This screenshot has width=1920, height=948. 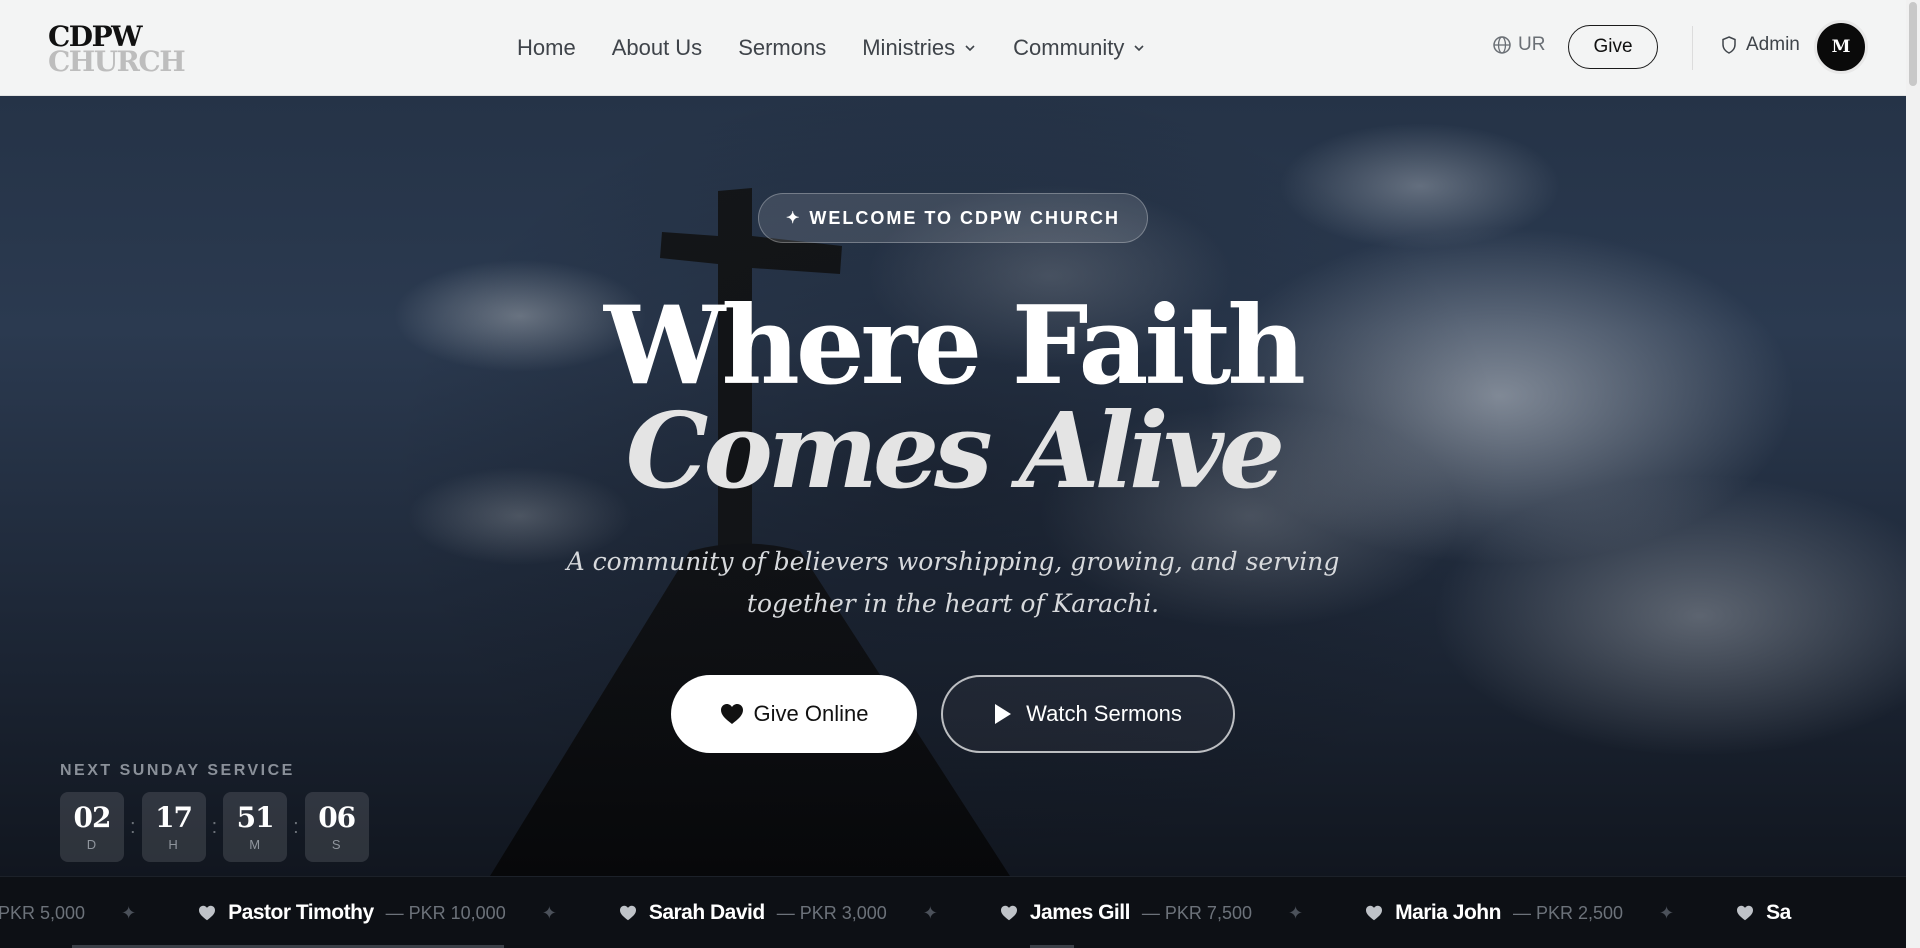 I want to click on nav-home-label: Home, so click(x=546, y=47).